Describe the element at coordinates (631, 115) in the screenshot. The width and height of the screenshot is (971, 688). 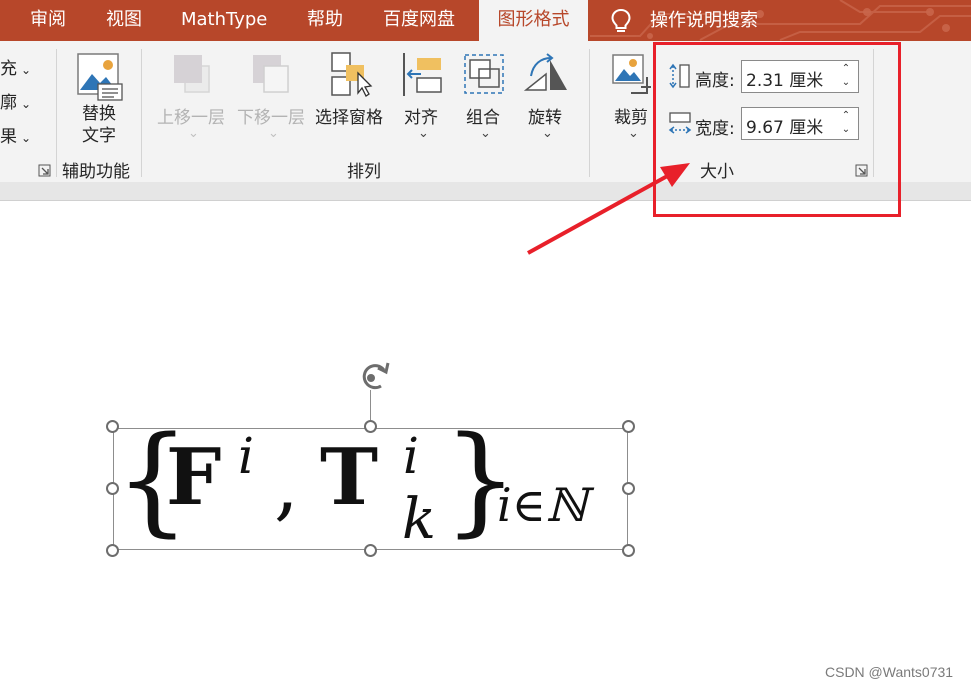
I see `crop-label: 裁剪` at that location.